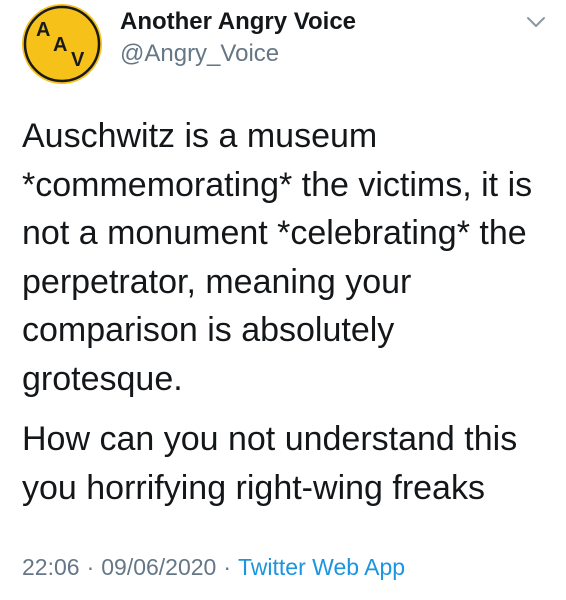 This screenshot has width=566, height=600. I want to click on tweet-date: 09/06/2020, so click(158, 567).